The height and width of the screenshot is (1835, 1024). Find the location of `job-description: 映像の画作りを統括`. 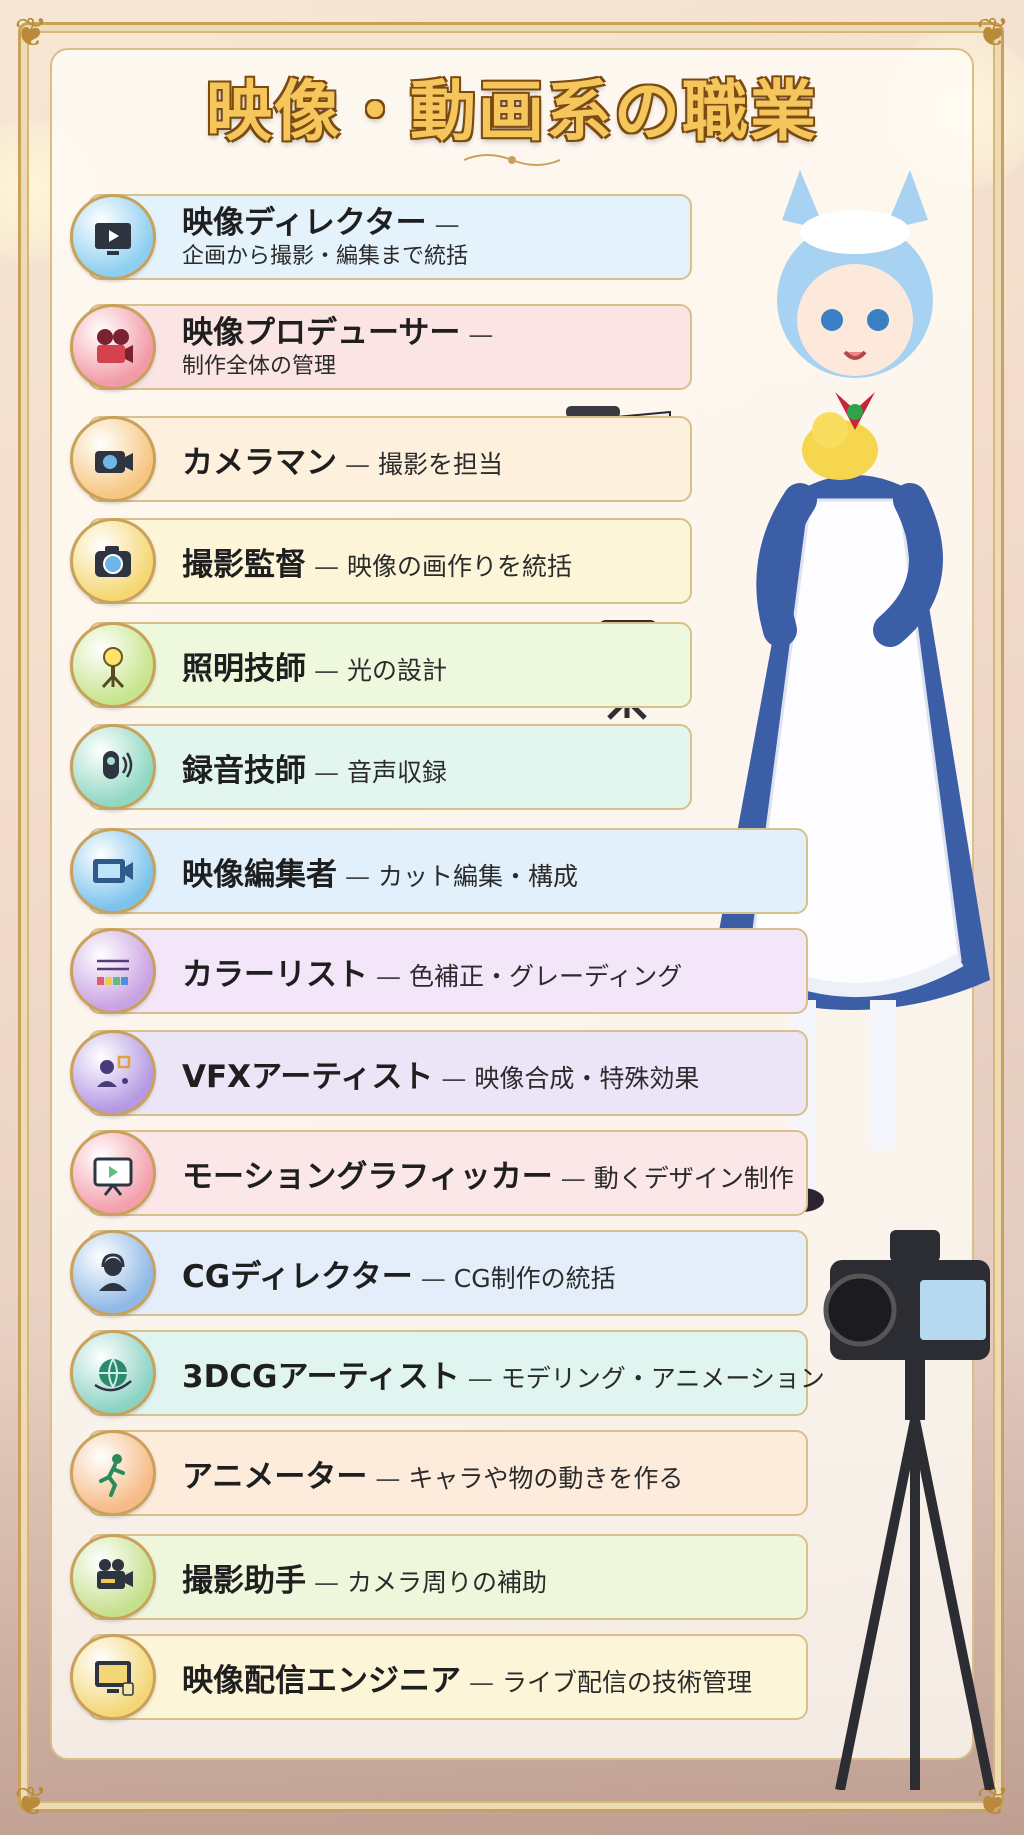

job-description: 映像の画作りを統括 is located at coordinates (460, 566).